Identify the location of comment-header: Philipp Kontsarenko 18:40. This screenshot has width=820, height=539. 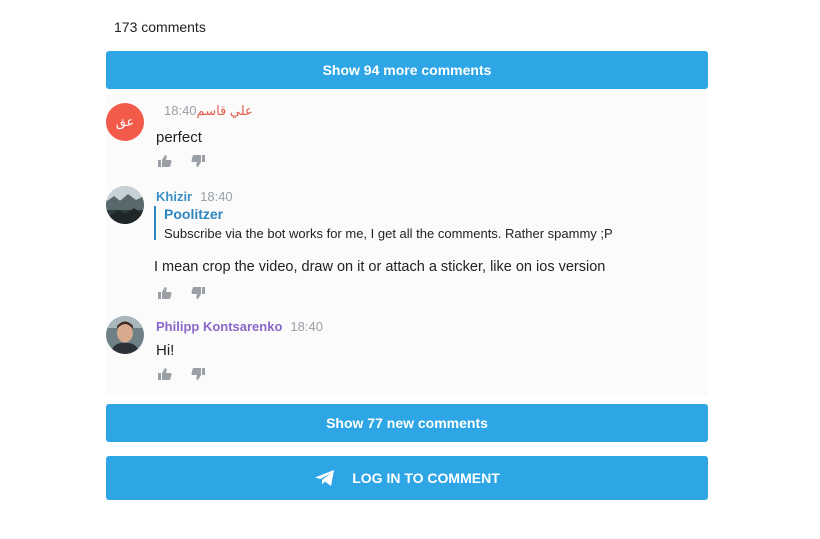
(239, 326).